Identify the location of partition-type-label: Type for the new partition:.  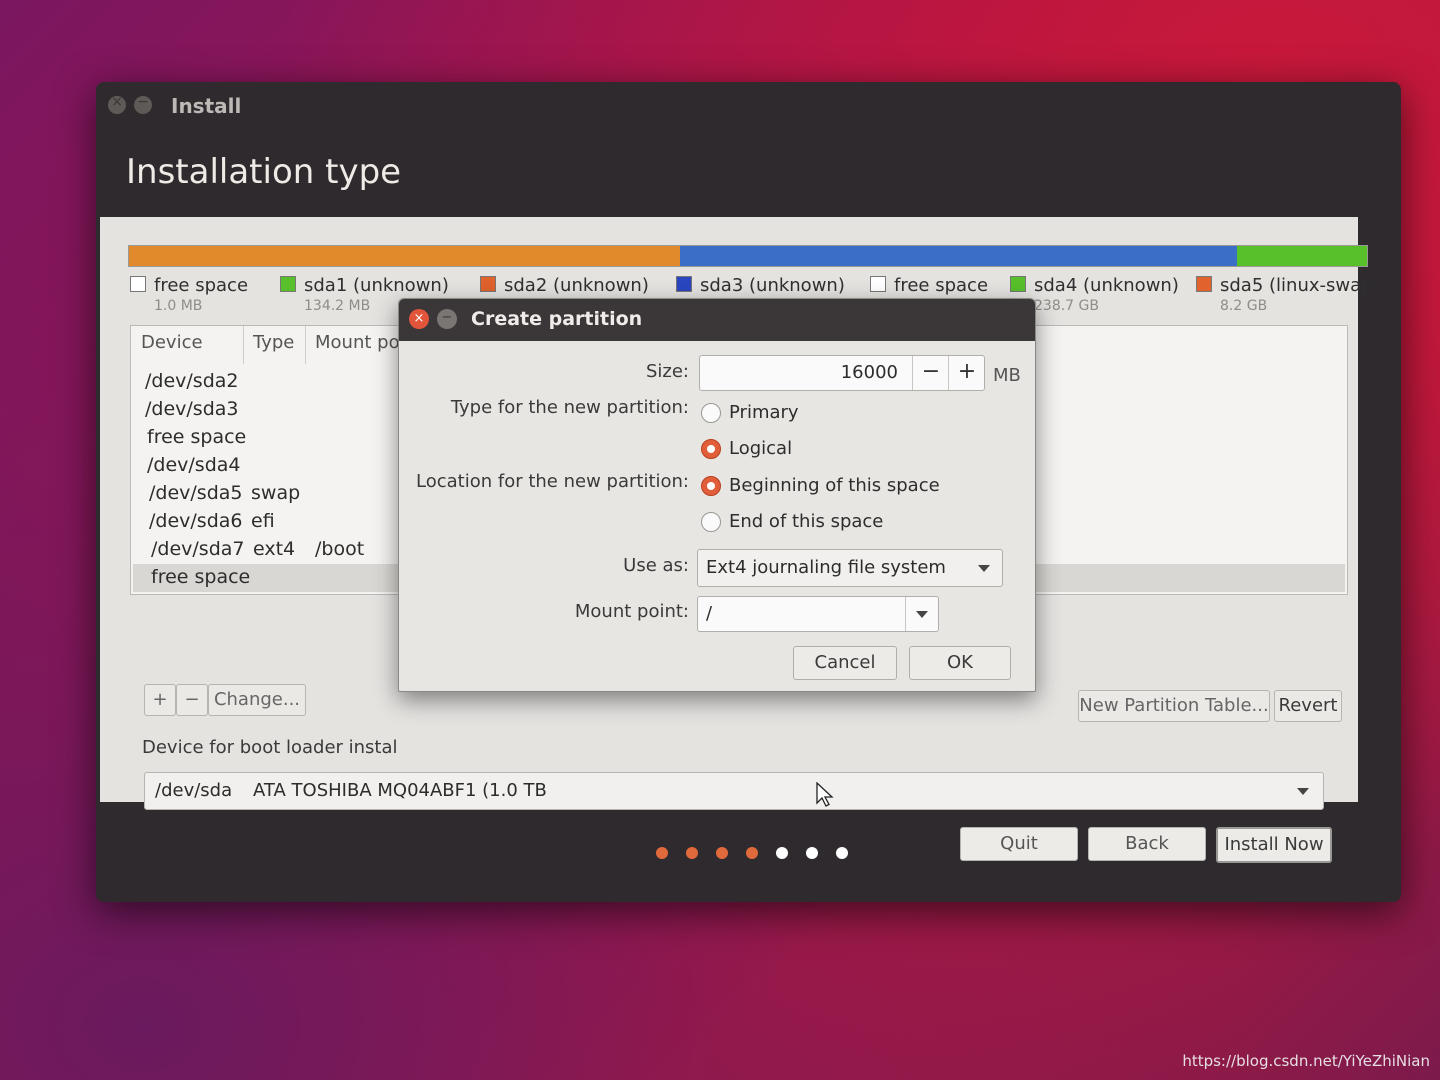
(569, 407).